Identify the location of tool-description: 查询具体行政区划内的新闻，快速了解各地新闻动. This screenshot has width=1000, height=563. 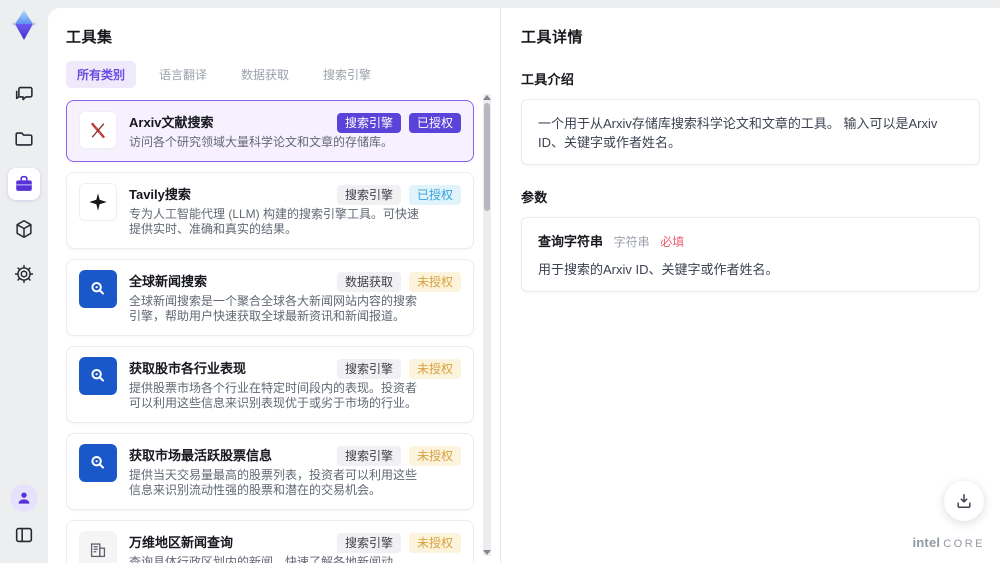
(261, 558).